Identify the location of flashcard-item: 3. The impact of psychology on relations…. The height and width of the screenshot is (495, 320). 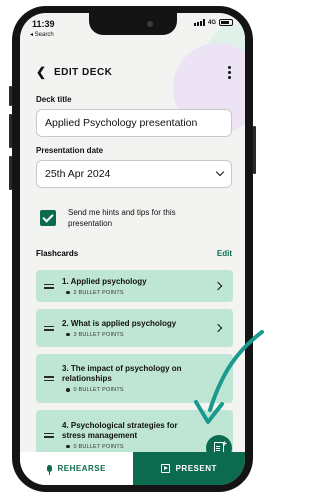
(134, 378).